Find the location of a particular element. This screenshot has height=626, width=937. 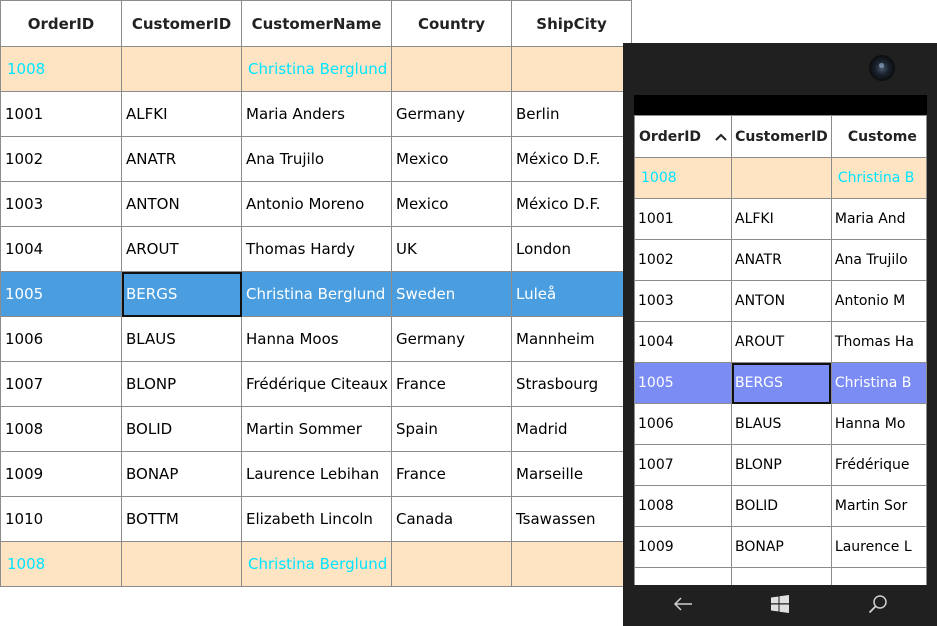

grid-cell: Martin Sor is located at coordinates (878, 506).